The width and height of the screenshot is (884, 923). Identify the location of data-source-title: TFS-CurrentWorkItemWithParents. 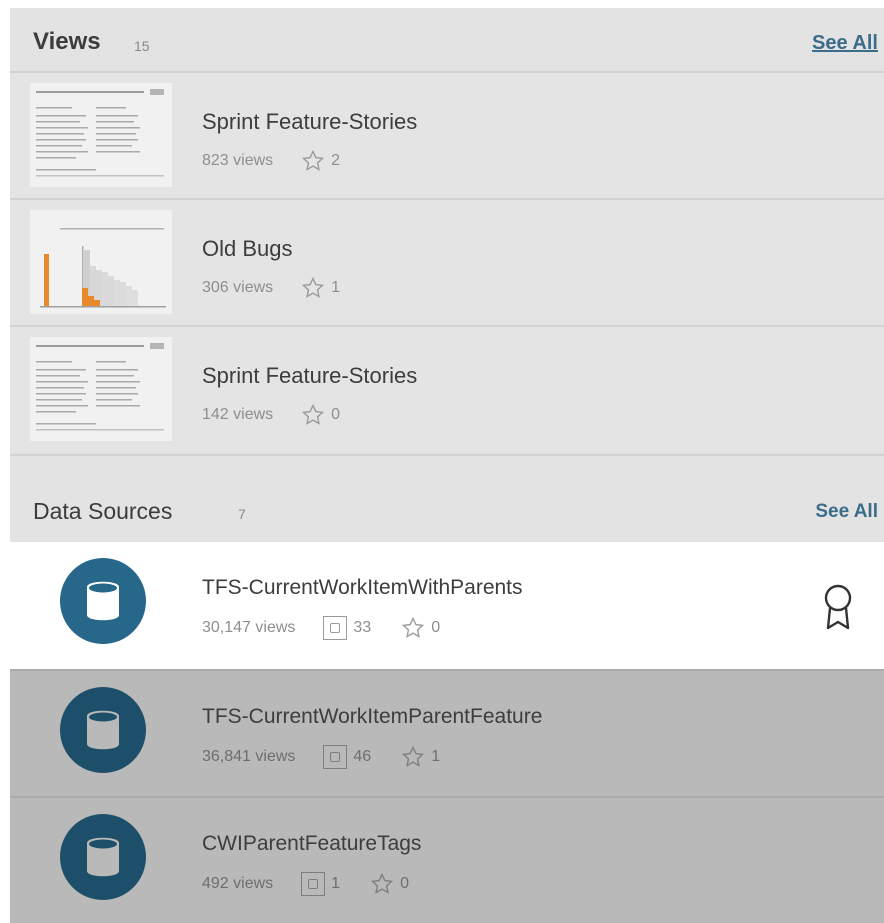
(362, 588).